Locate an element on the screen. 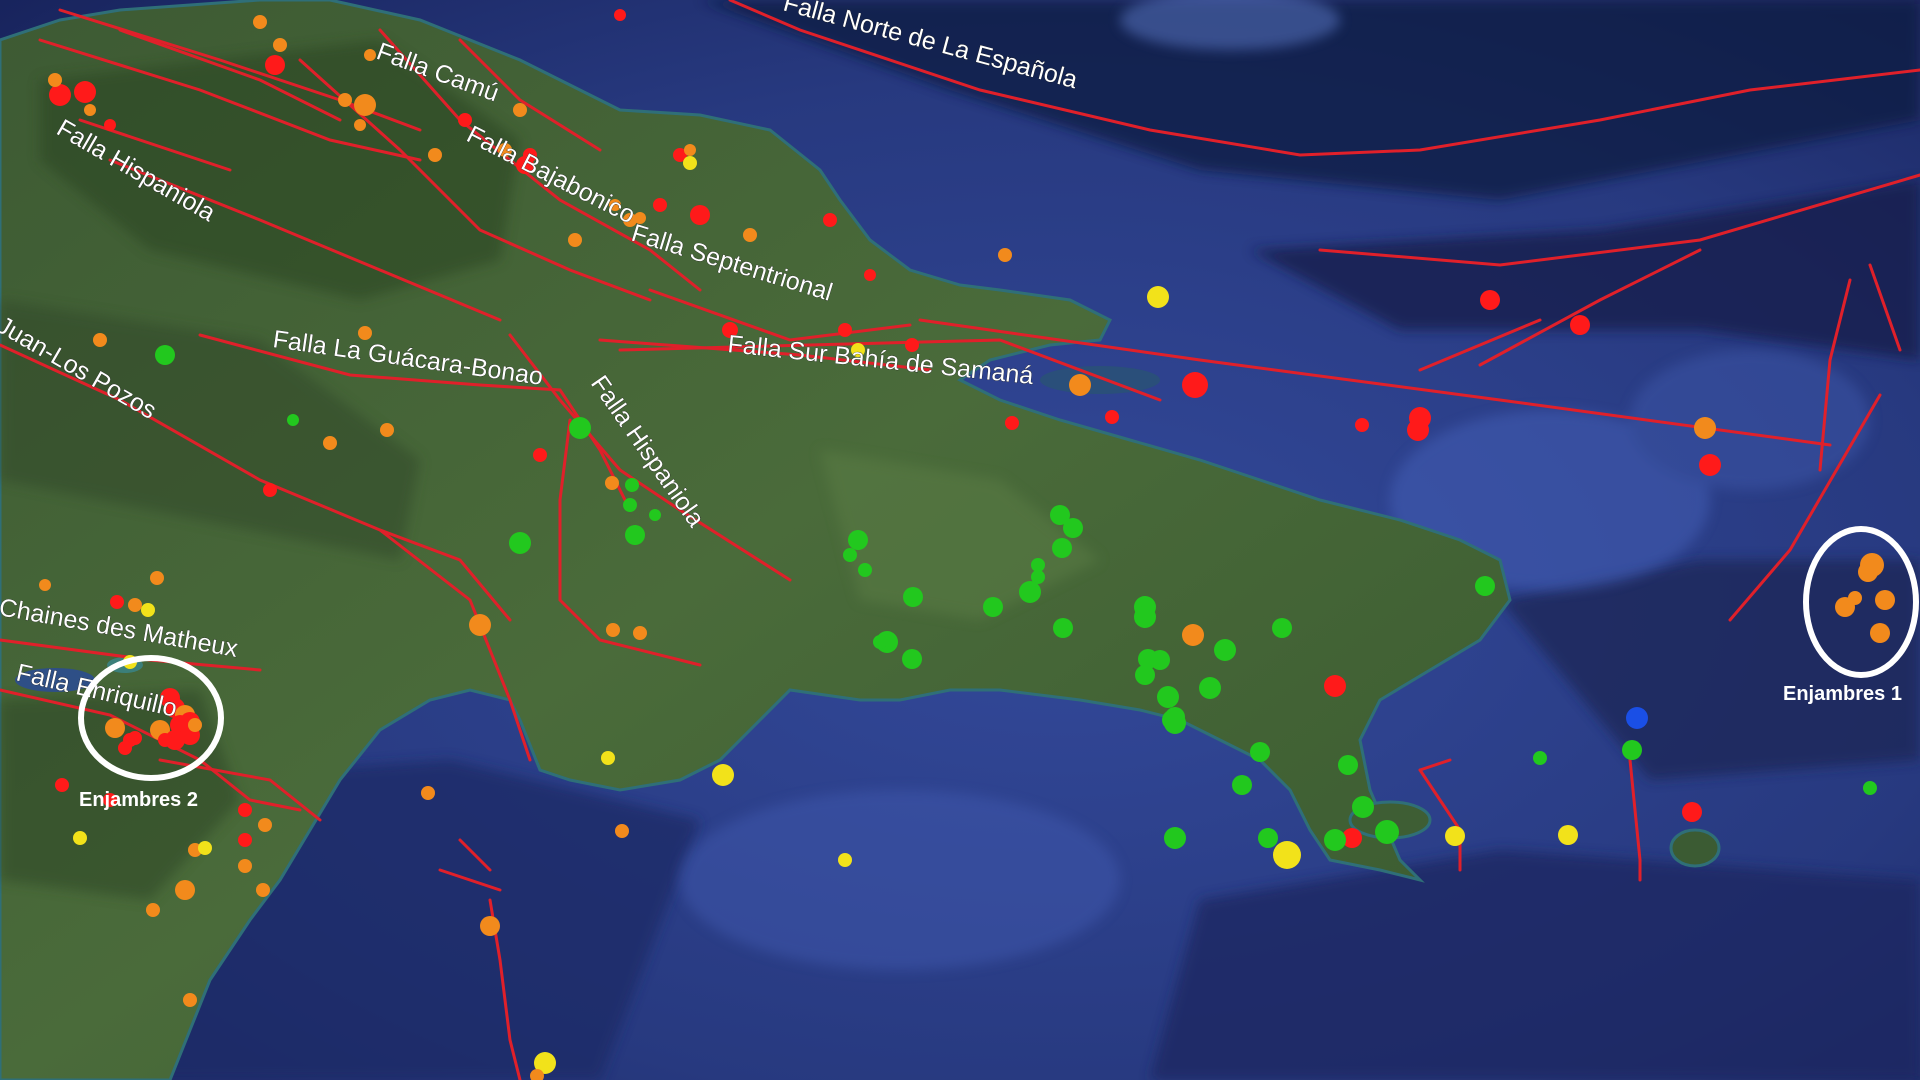 This screenshot has height=1080, width=1920. swarm-2-label: Enjambres 2 is located at coordinates (138, 800).